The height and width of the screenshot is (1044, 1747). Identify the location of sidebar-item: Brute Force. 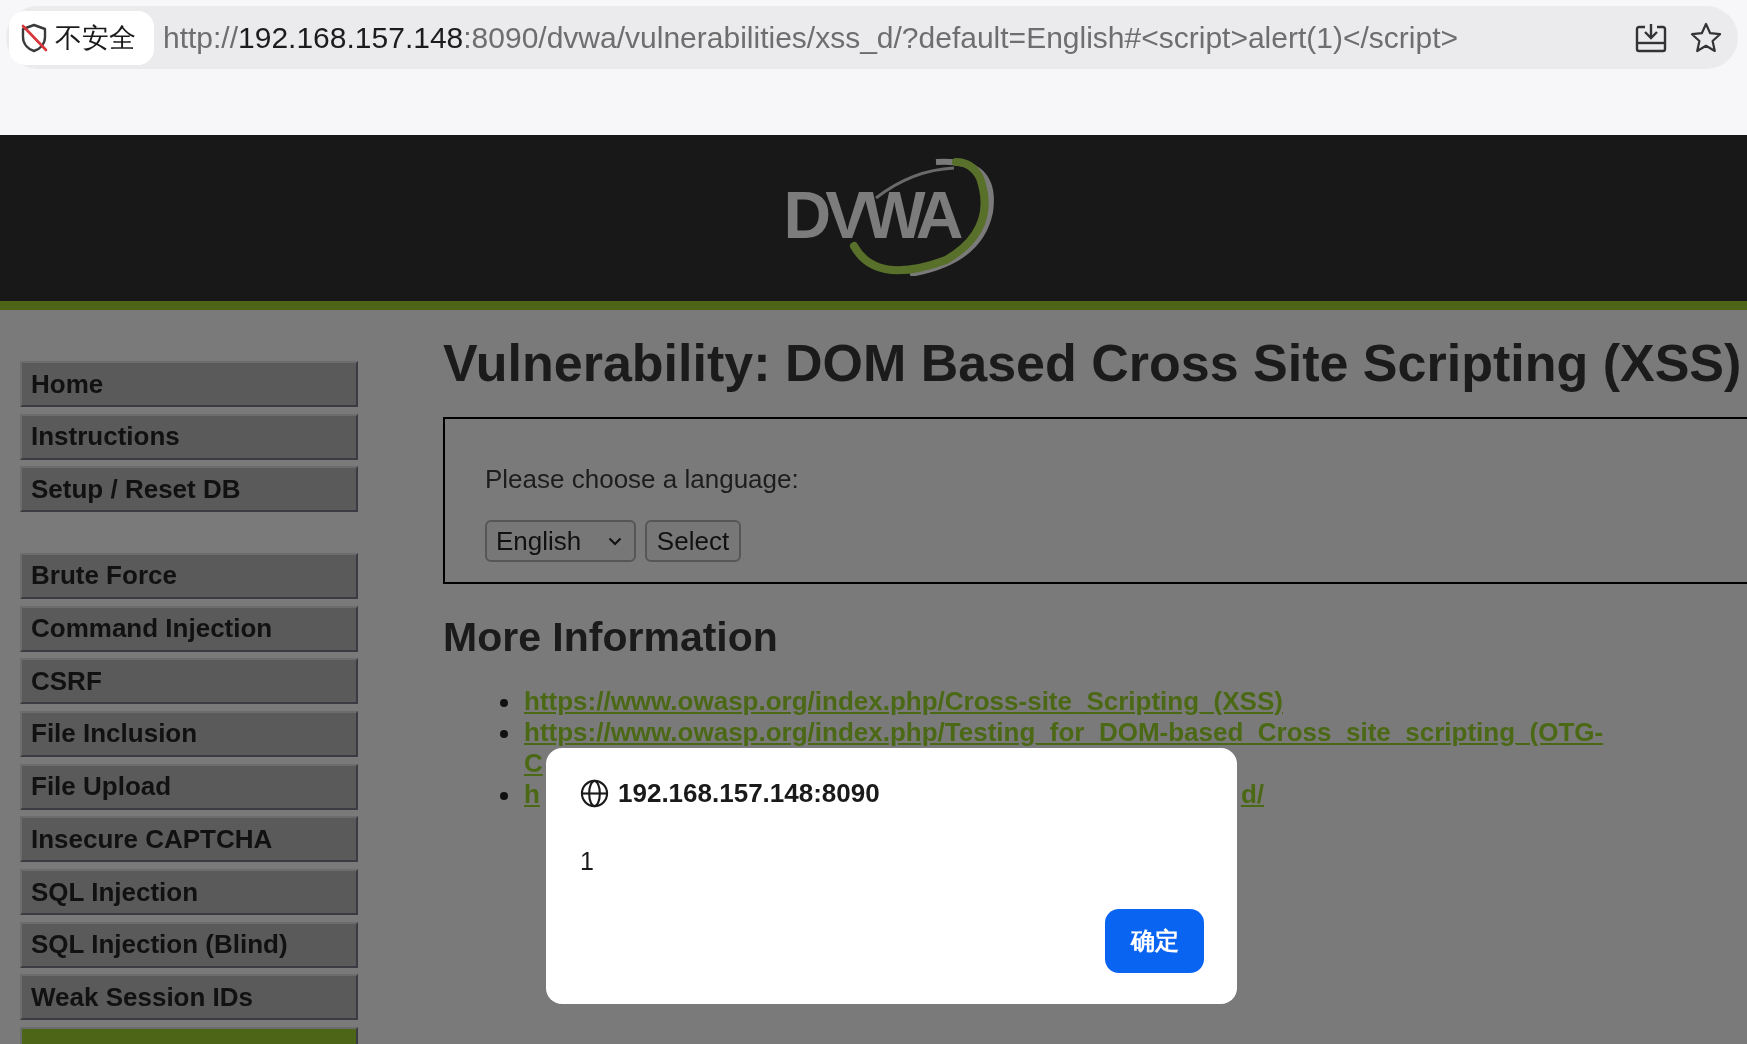
(189, 575).